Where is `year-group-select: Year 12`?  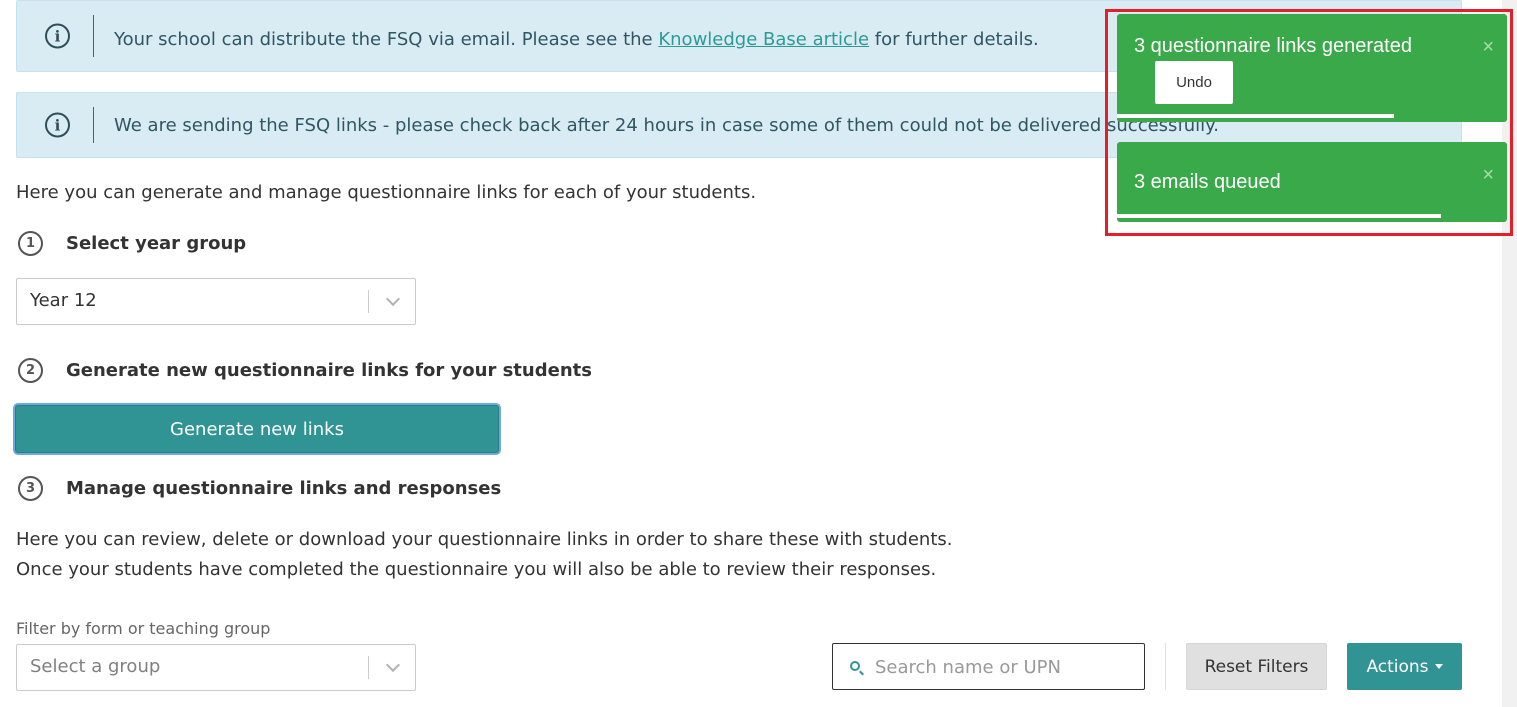
year-group-select: Year 12 is located at coordinates (216, 301).